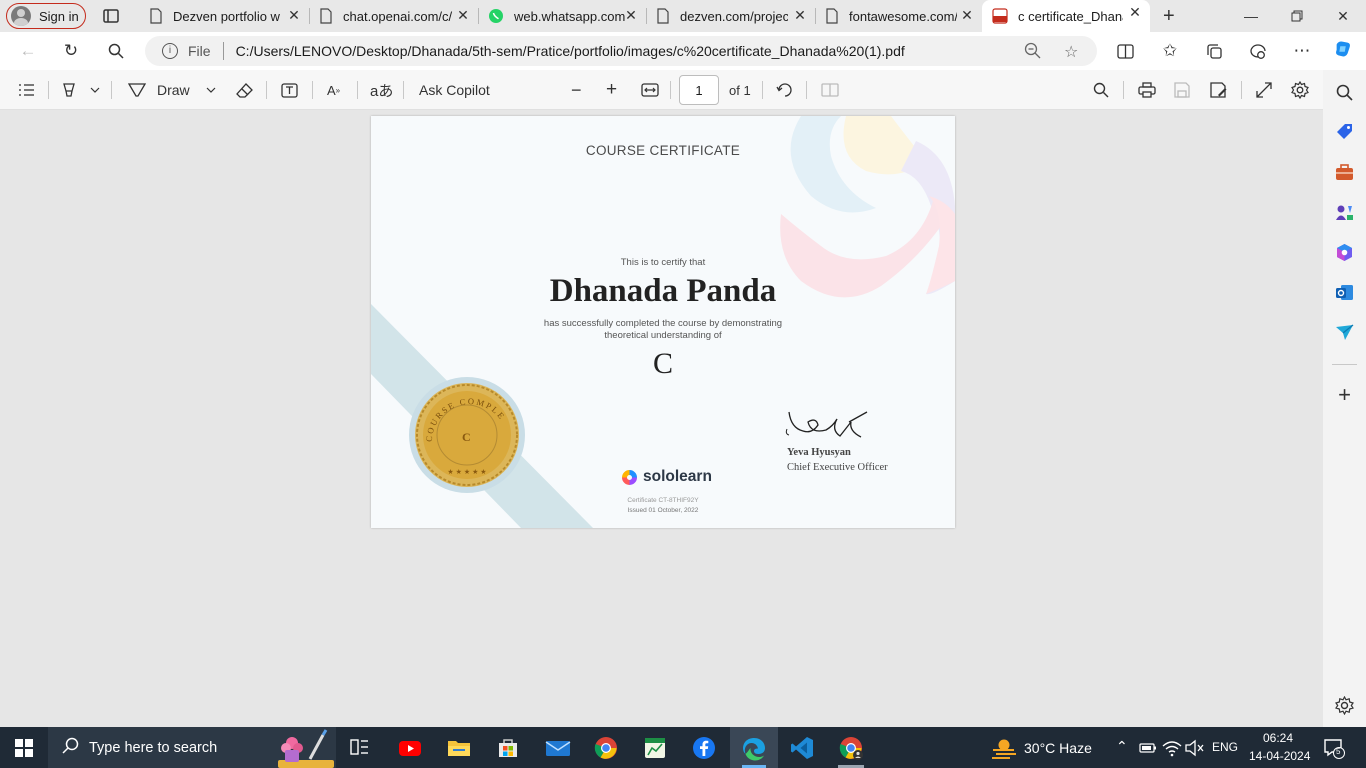 The height and width of the screenshot is (768, 1366). Describe the element at coordinates (1172, 748) in the screenshot. I see `wifi-icon` at that location.